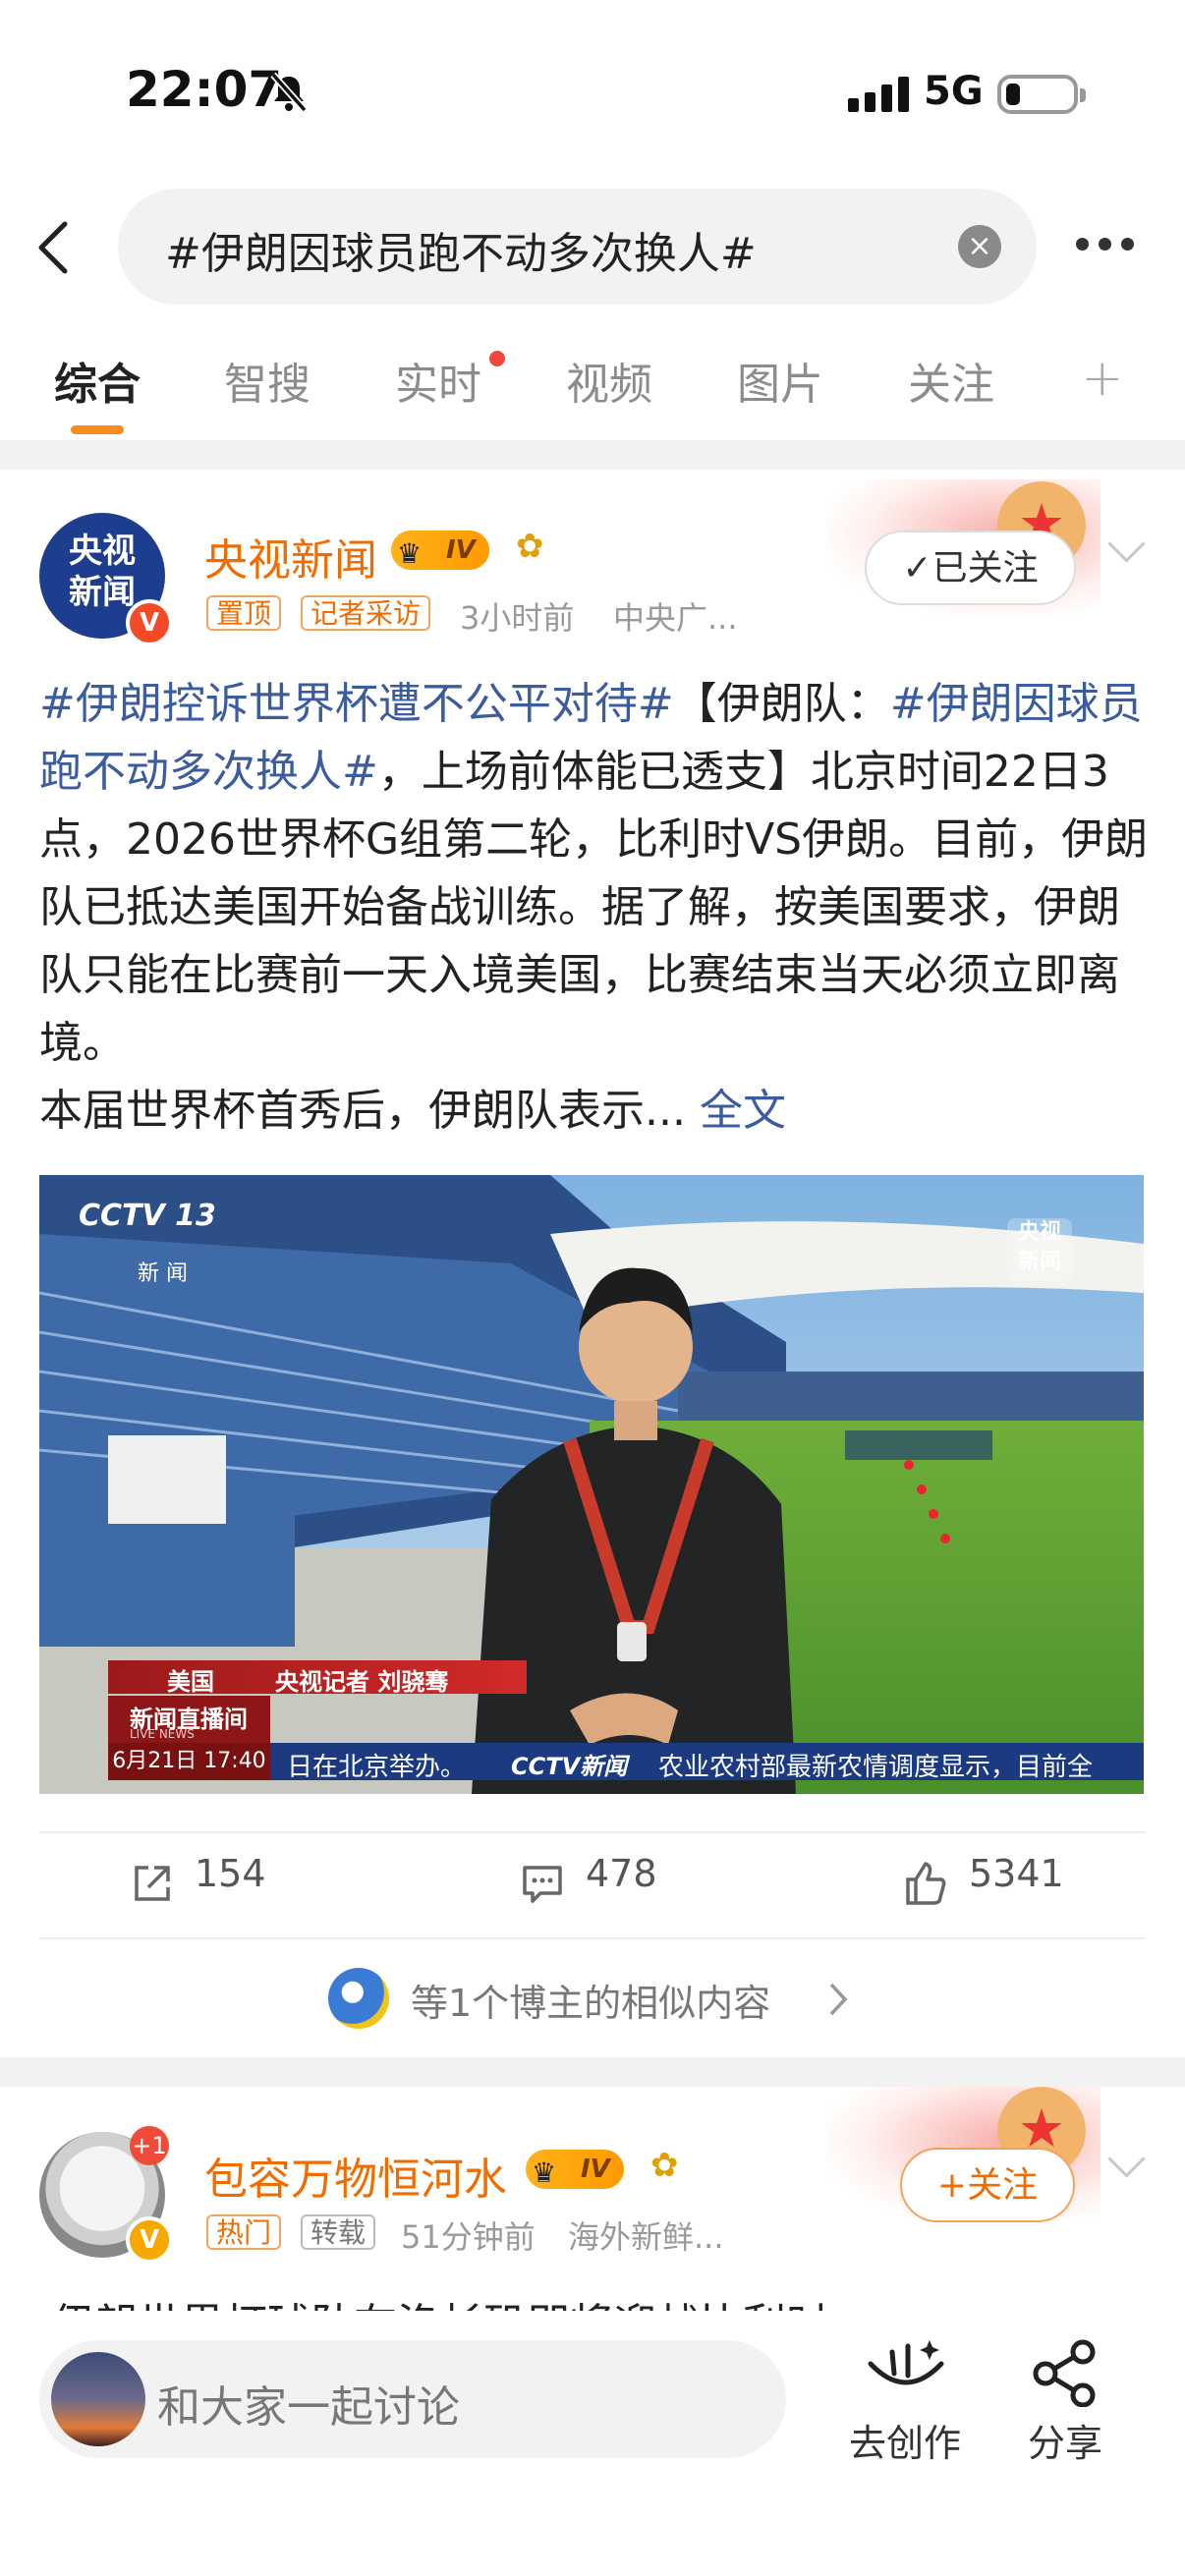 The height and width of the screenshot is (2576, 1185). Describe the element at coordinates (244, 613) in the screenshot. I see `pinned-tag: 置顶` at that location.